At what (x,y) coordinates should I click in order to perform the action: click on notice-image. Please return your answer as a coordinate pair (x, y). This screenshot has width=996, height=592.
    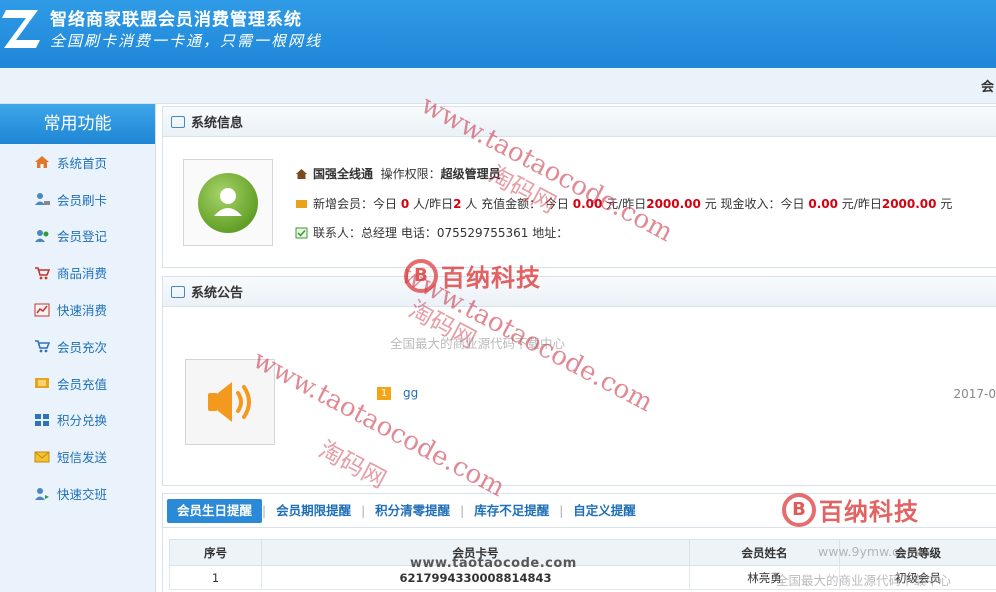
    Looking at the image, I should click on (230, 402).